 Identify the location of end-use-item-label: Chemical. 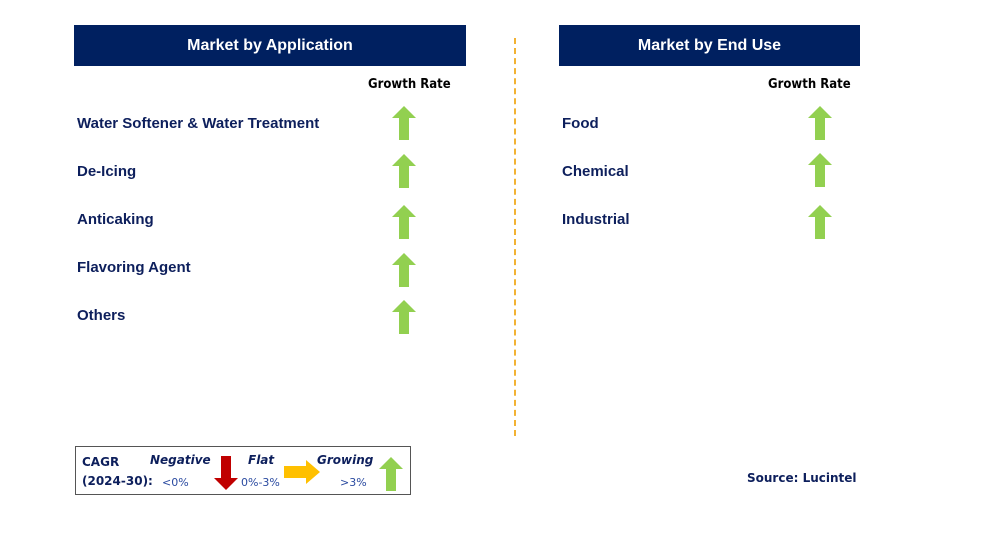
(595, 171).